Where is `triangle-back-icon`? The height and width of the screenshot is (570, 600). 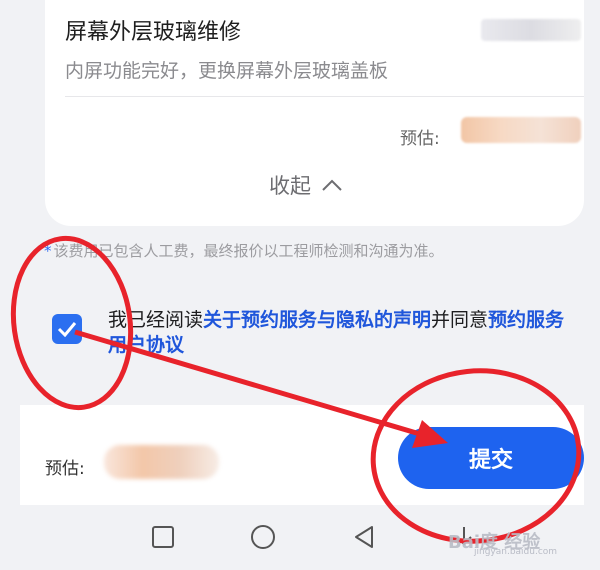
triangle-back-icon is located at coordinates (364, 537).